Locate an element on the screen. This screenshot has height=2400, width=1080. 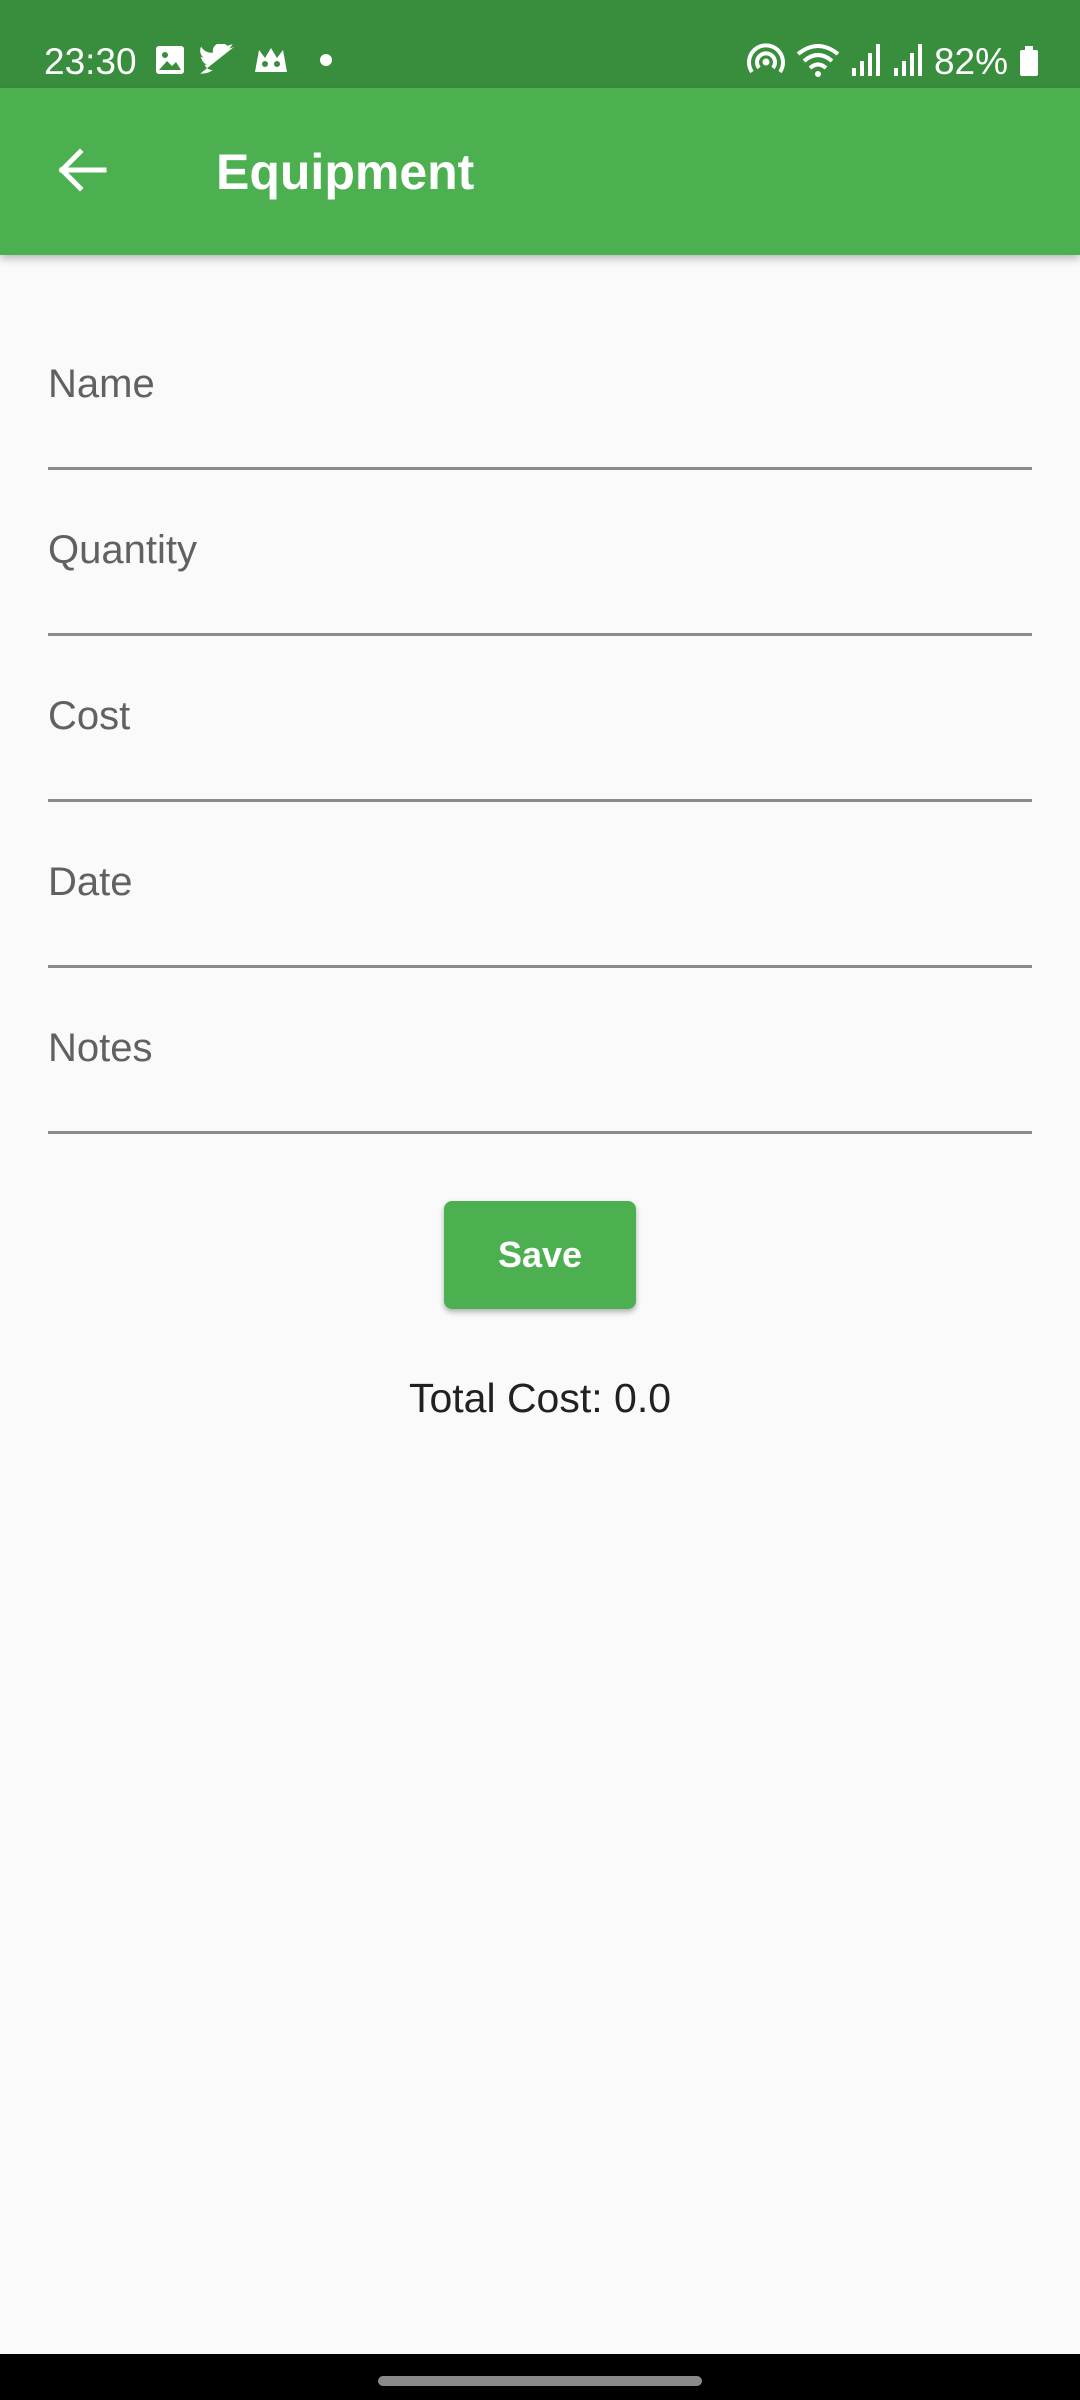
app-notification-icon is located at coordinates (271, 62).